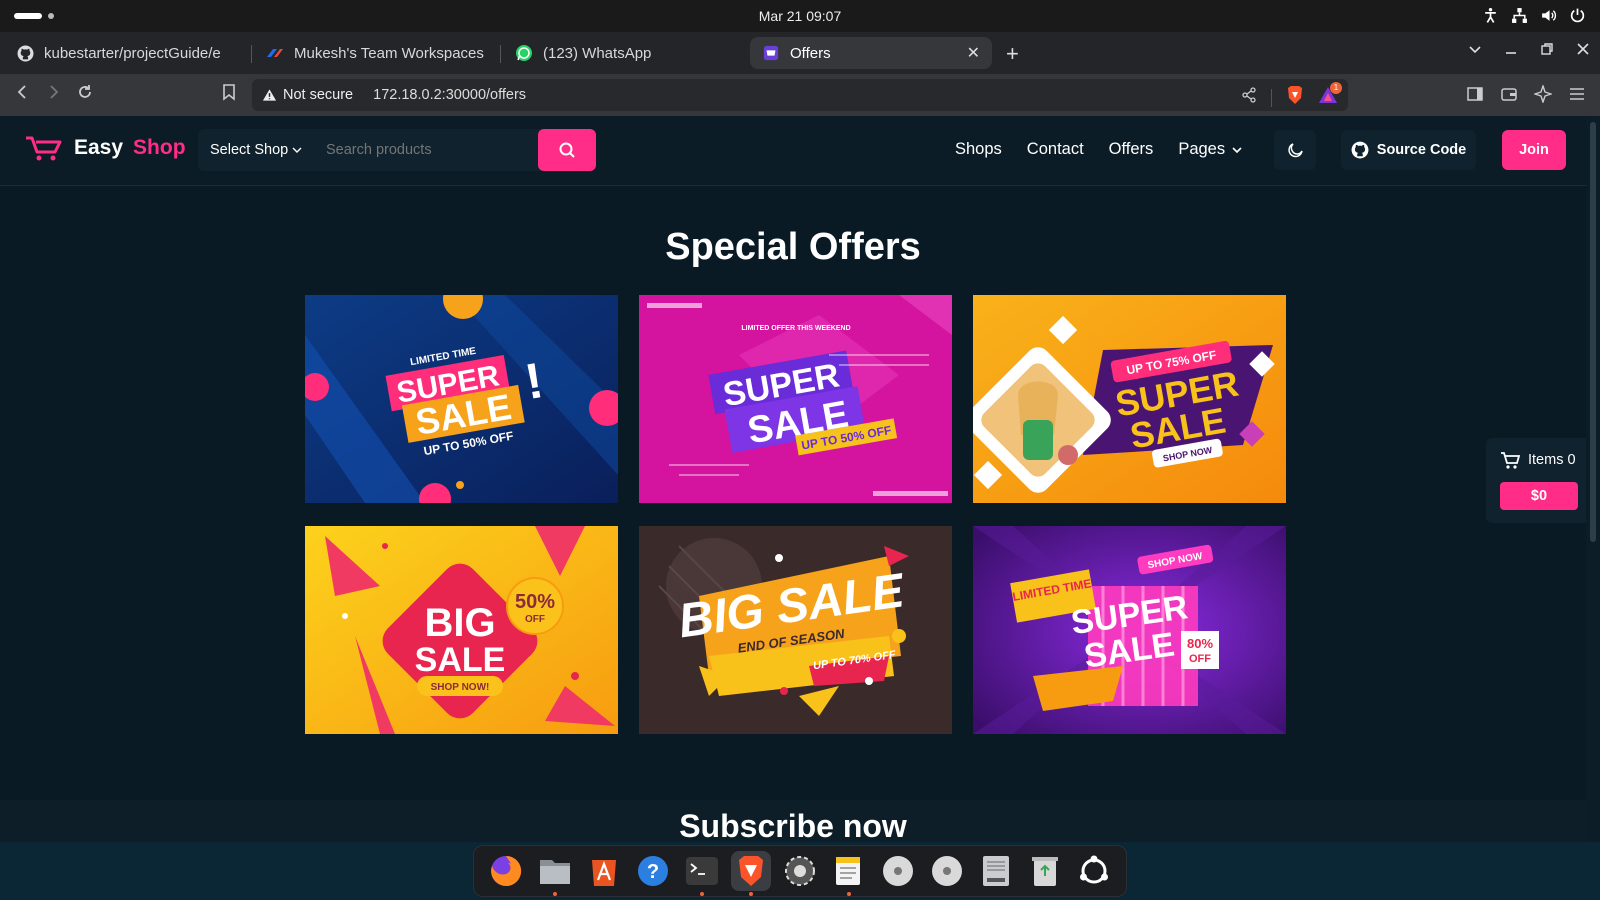 The width and height of the screenshot is (1600, 900). What do you see at coordinates (597, 53) in the screenshot?
I see `tab-label: (123) WhatsApp` at bounding box center [597, 53].